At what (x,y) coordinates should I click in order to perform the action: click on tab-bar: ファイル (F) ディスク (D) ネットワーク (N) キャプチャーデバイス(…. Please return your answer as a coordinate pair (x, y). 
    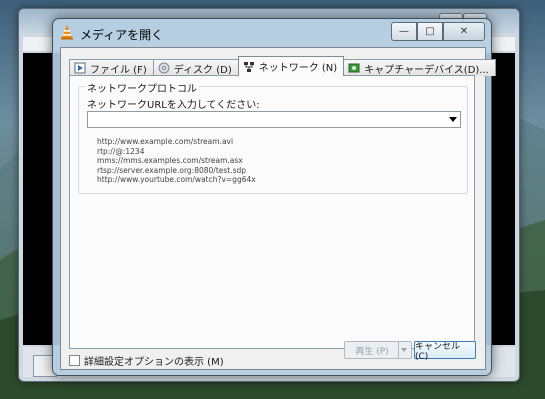
    Looking at the image, I should click on (282, 66).